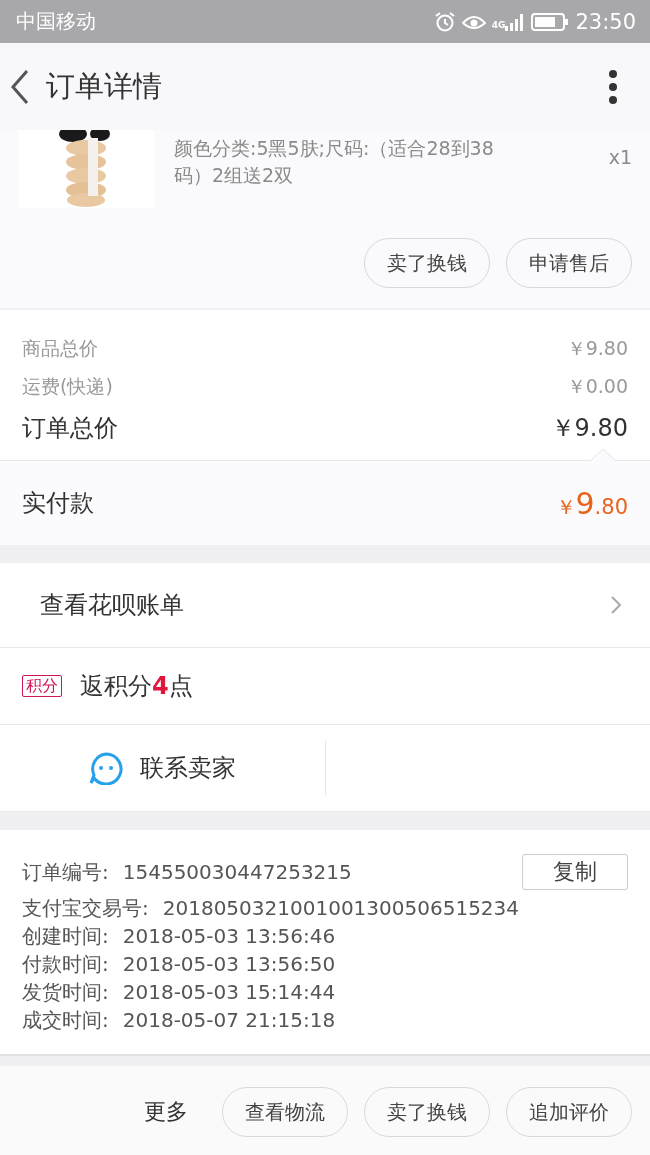  Describe the element at coordinates (237, 872) in the screenshot. I see `info-value: 154550030447253215` at that location.